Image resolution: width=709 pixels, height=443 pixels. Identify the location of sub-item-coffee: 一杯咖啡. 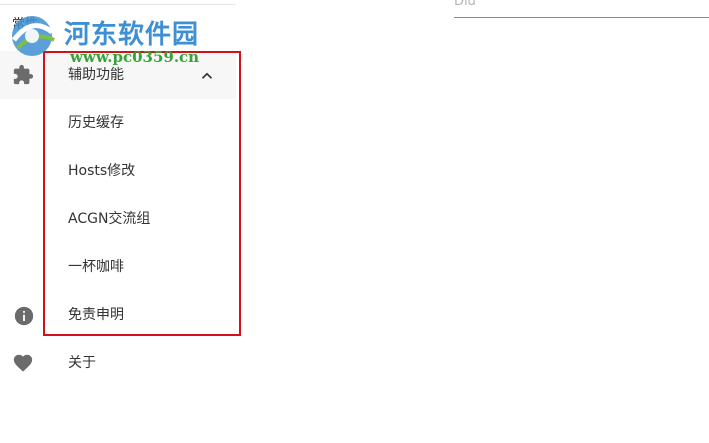
(140, 267).